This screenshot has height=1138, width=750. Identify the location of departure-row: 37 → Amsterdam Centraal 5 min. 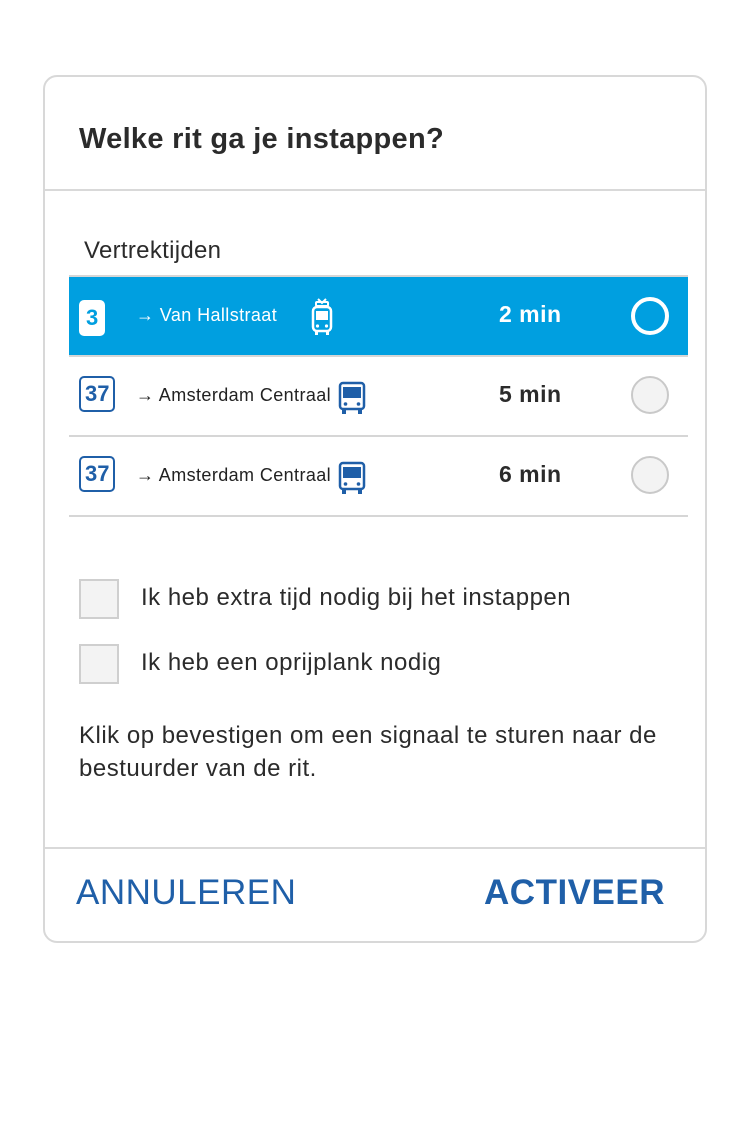
(378, 397).